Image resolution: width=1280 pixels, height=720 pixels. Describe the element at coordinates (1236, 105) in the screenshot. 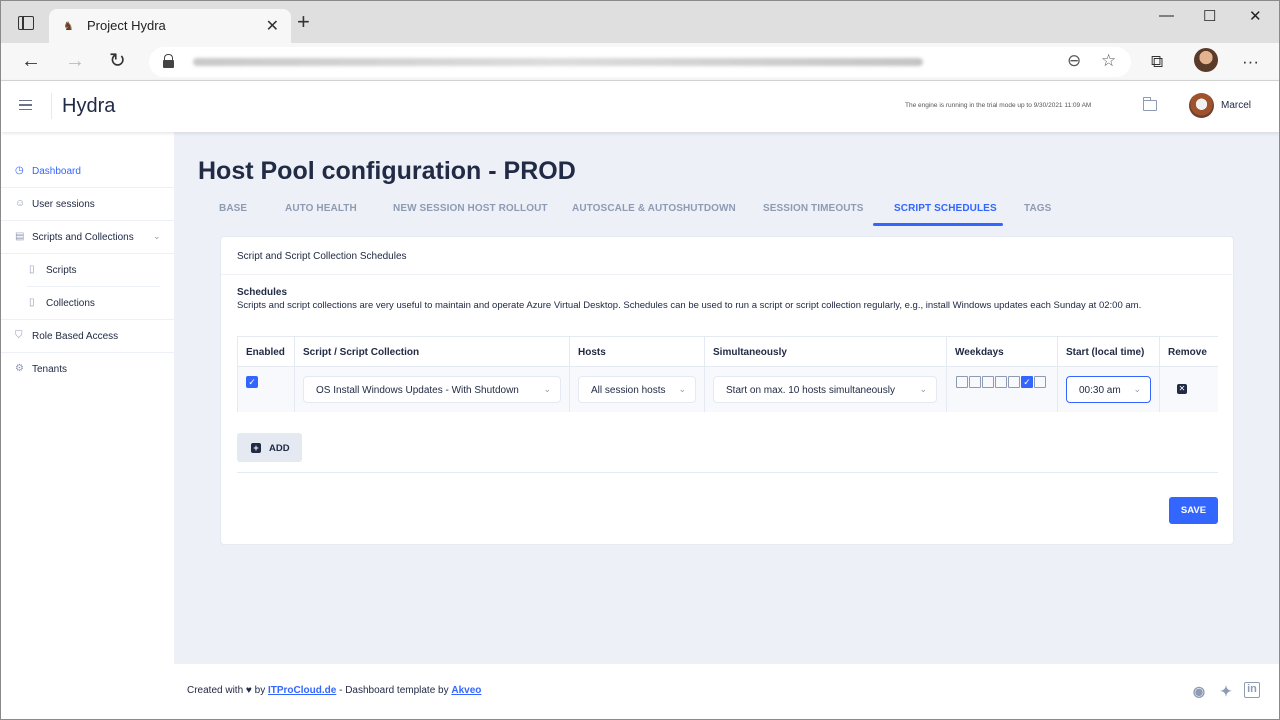

I see `user-name: Marcel` at that location.